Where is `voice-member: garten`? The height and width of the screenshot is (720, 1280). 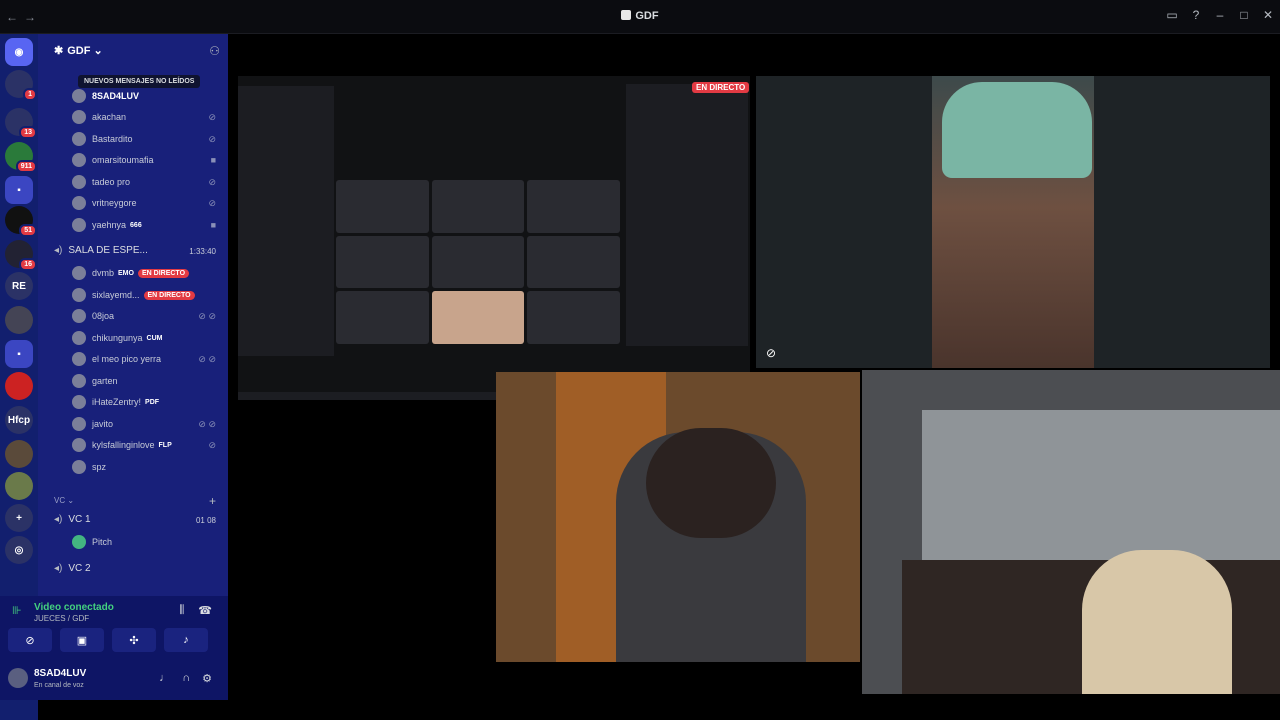 voice-member: garten is located at coordinates (95, 381).